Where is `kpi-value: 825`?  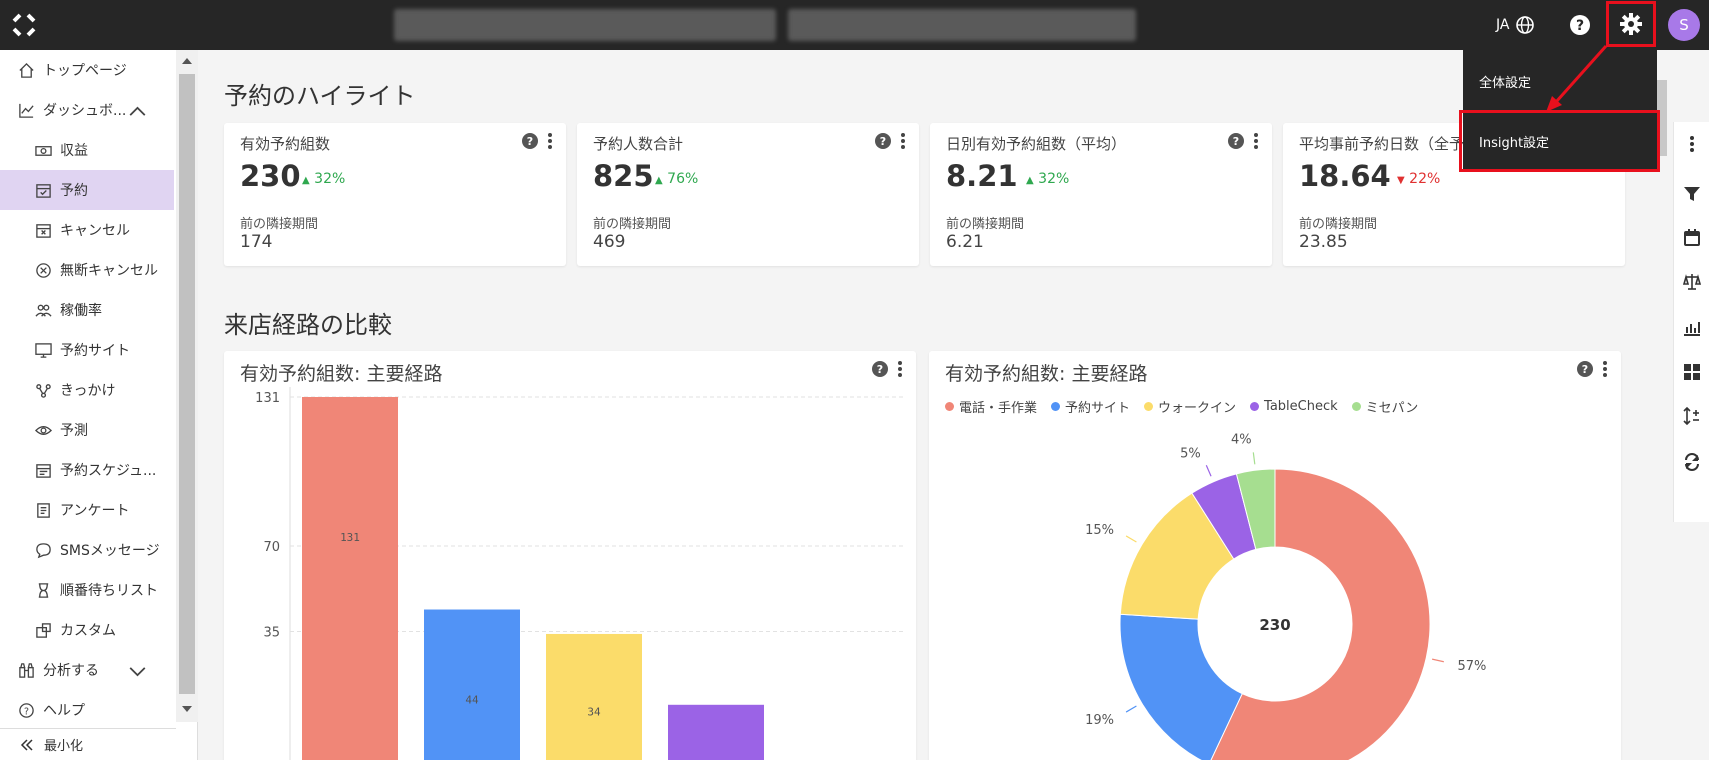
kpi-value: 825 is located at coordinates (623, 176).